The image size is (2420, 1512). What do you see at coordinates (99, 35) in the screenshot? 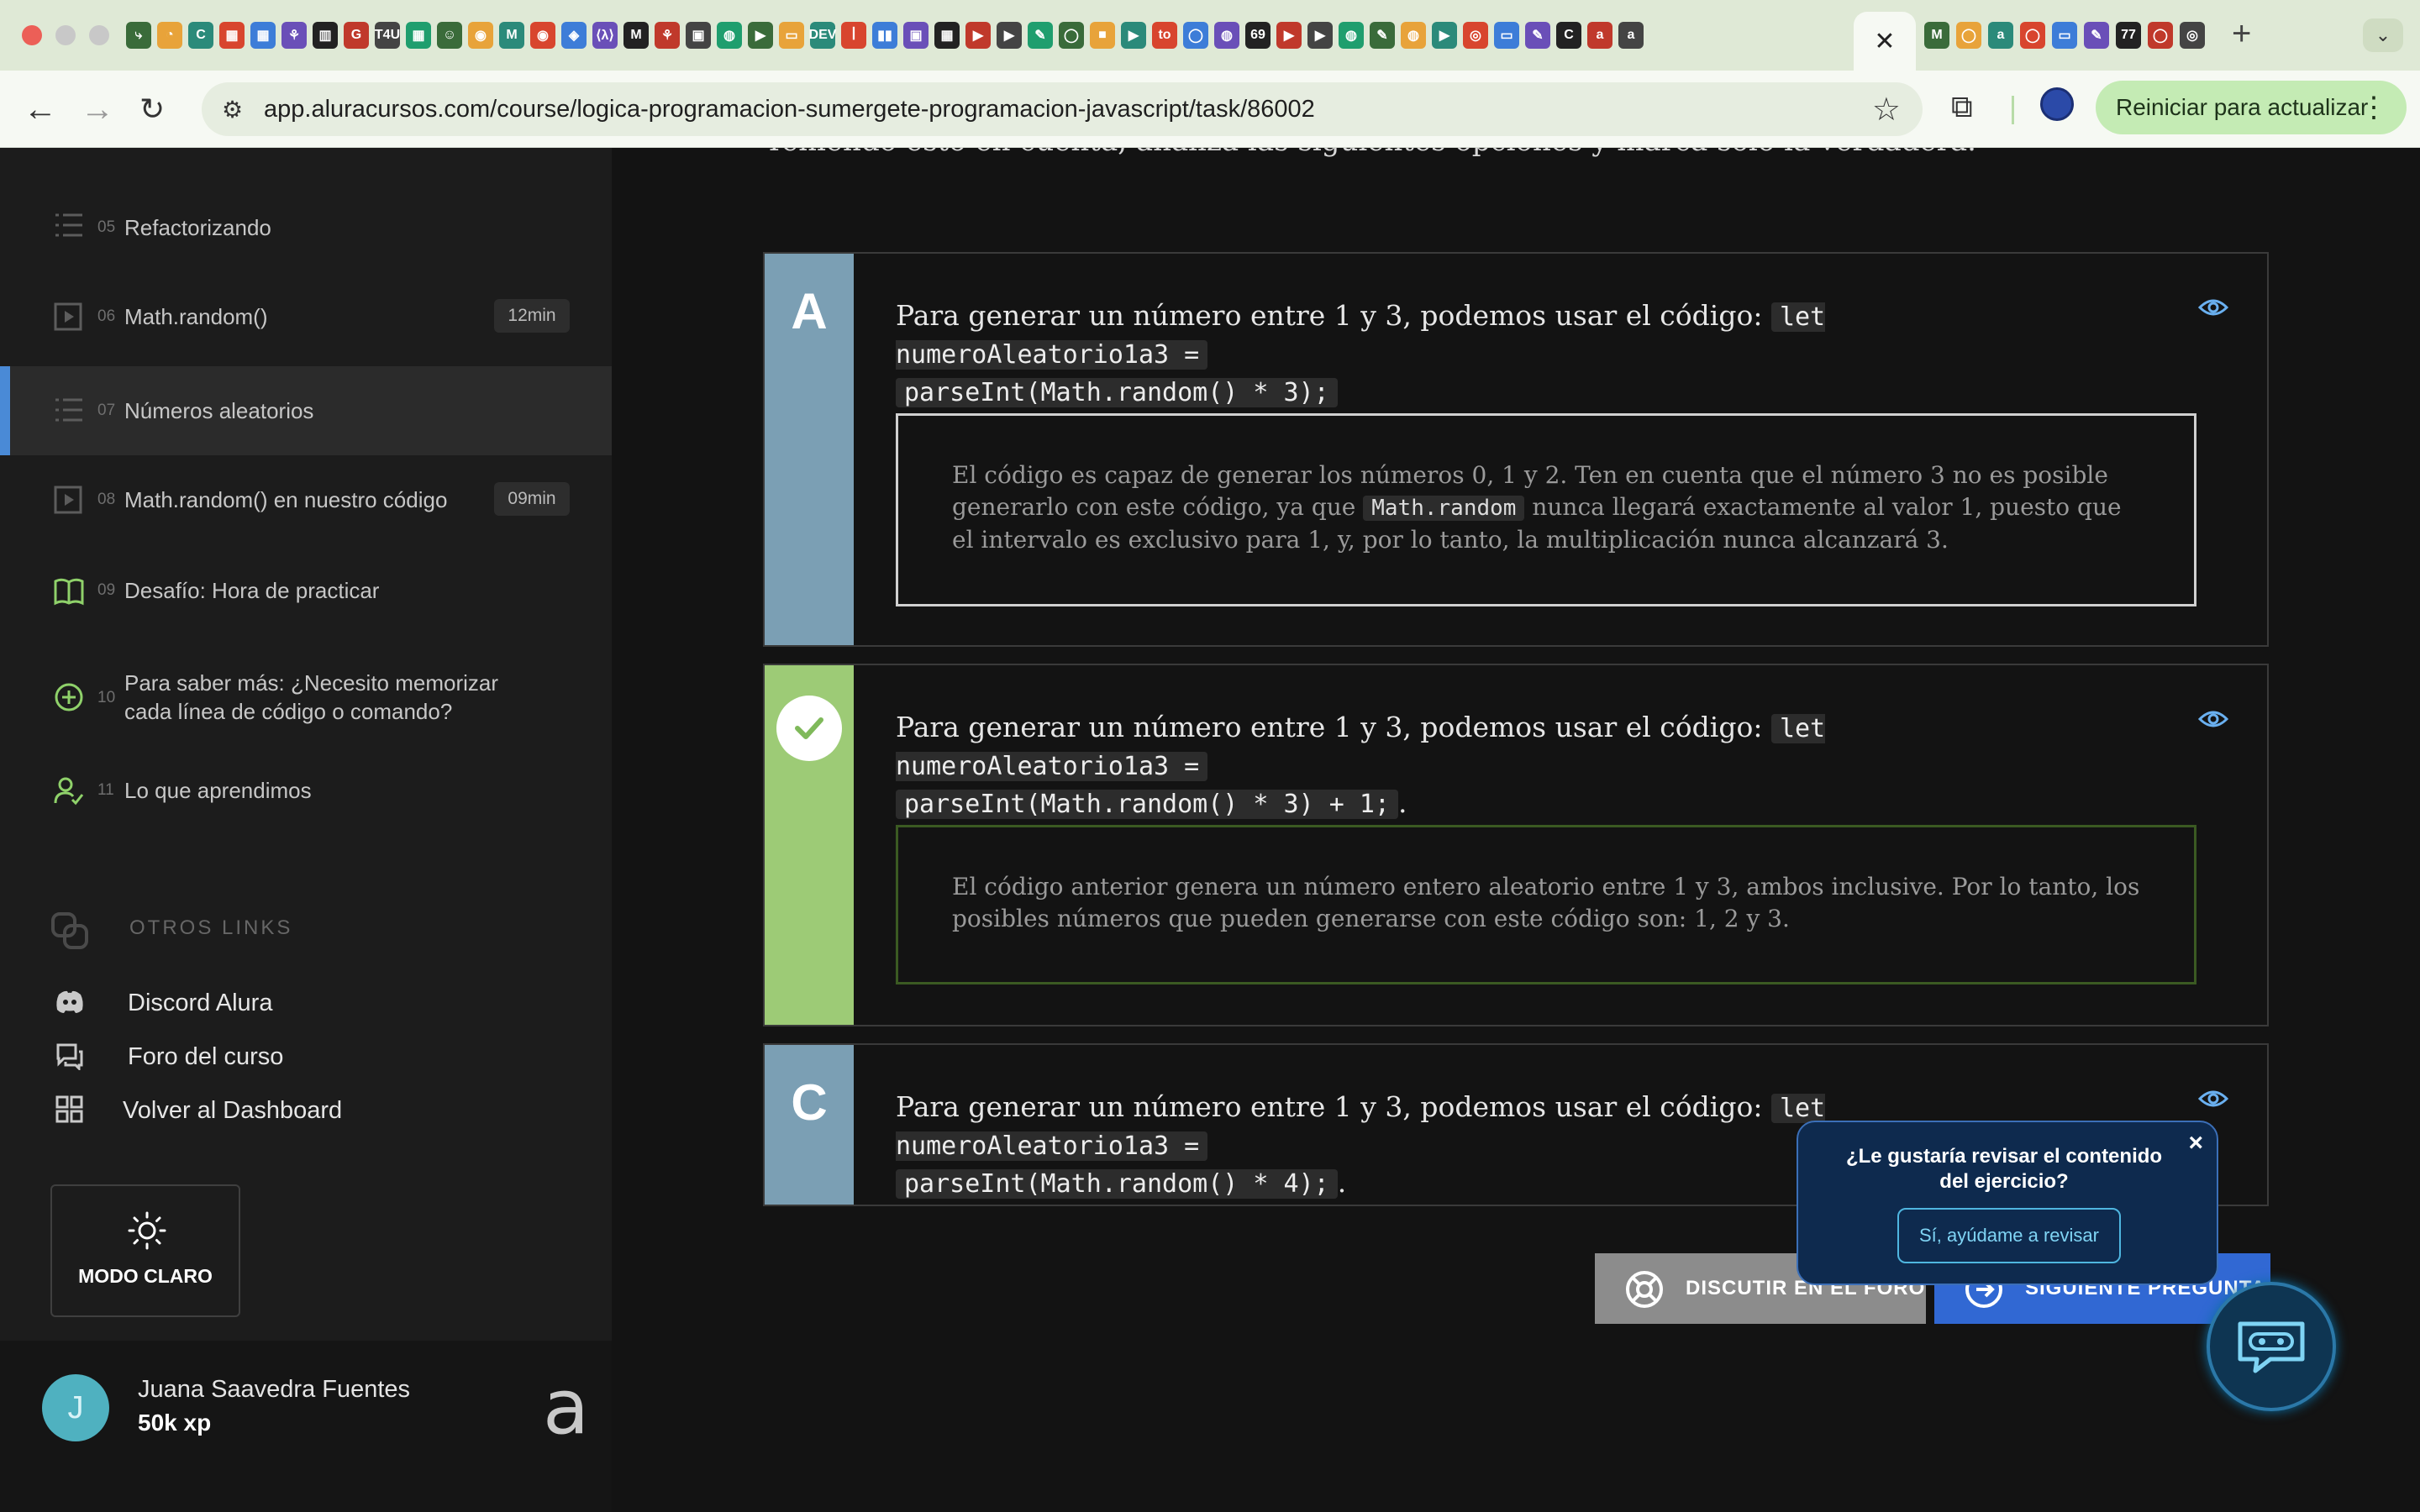
I see `window-zoom-button` at bounding box center [99, 35].